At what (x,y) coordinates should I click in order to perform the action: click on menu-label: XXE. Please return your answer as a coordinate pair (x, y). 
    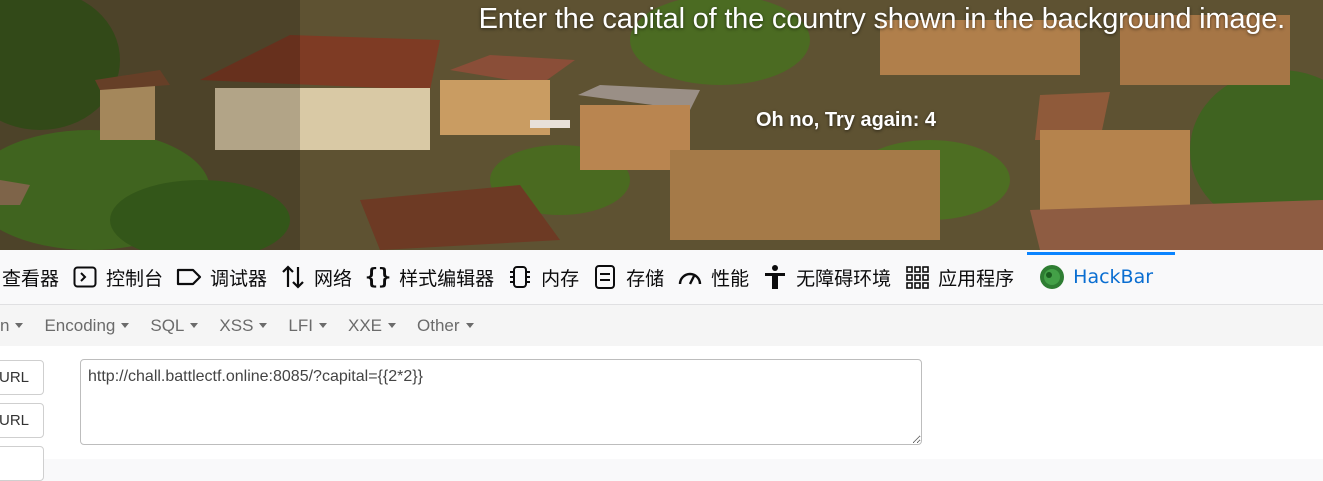
    Looking at the image, I should click on (365, 325).